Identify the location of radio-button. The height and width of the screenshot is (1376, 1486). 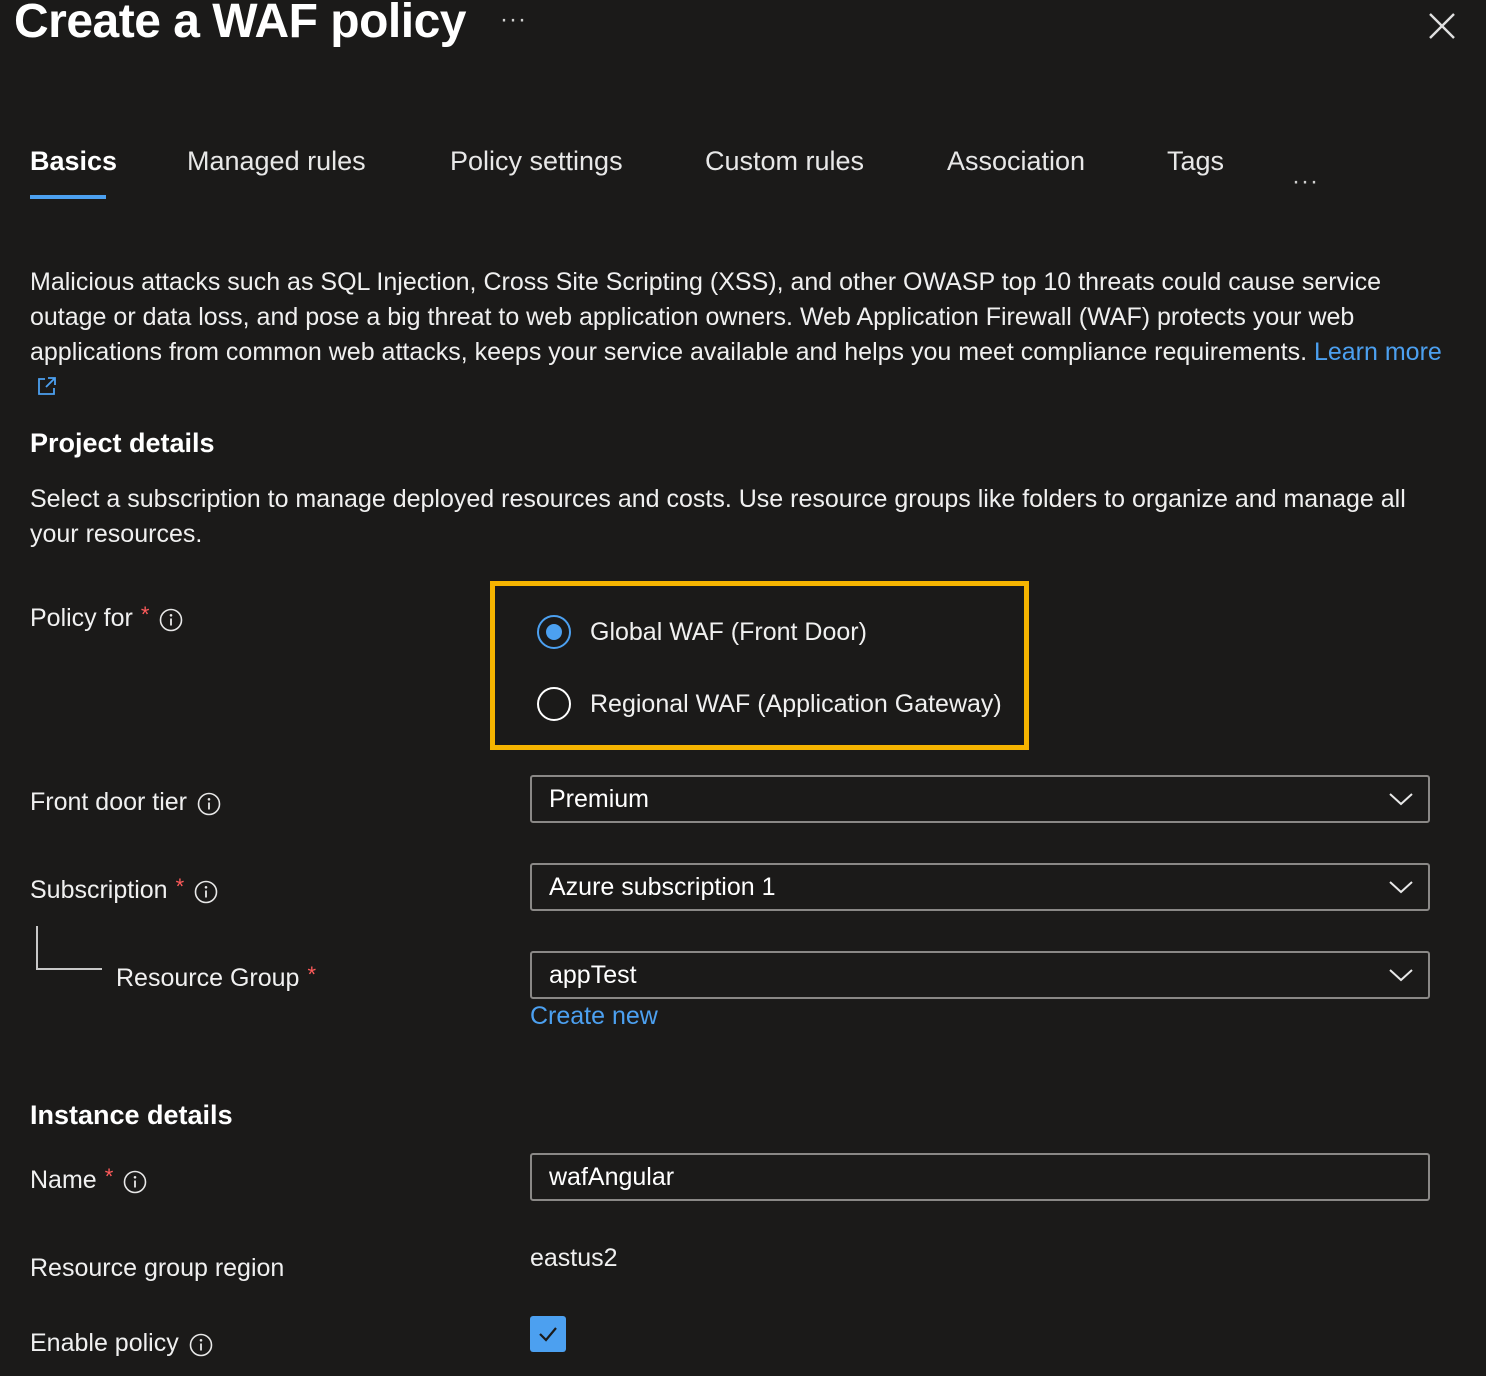
(554, 704).